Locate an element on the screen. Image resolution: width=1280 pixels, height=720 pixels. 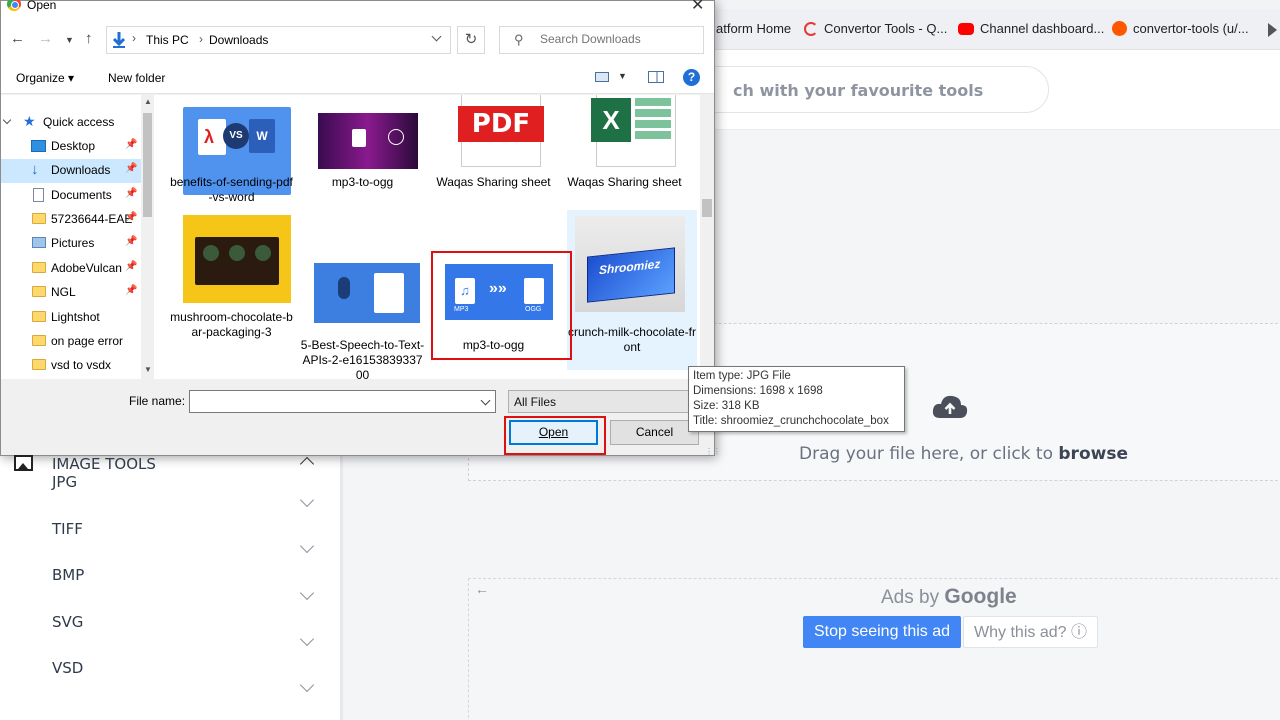
tool-search-placeholder: ch with your favourite tools is located at coordinates (858, 90).